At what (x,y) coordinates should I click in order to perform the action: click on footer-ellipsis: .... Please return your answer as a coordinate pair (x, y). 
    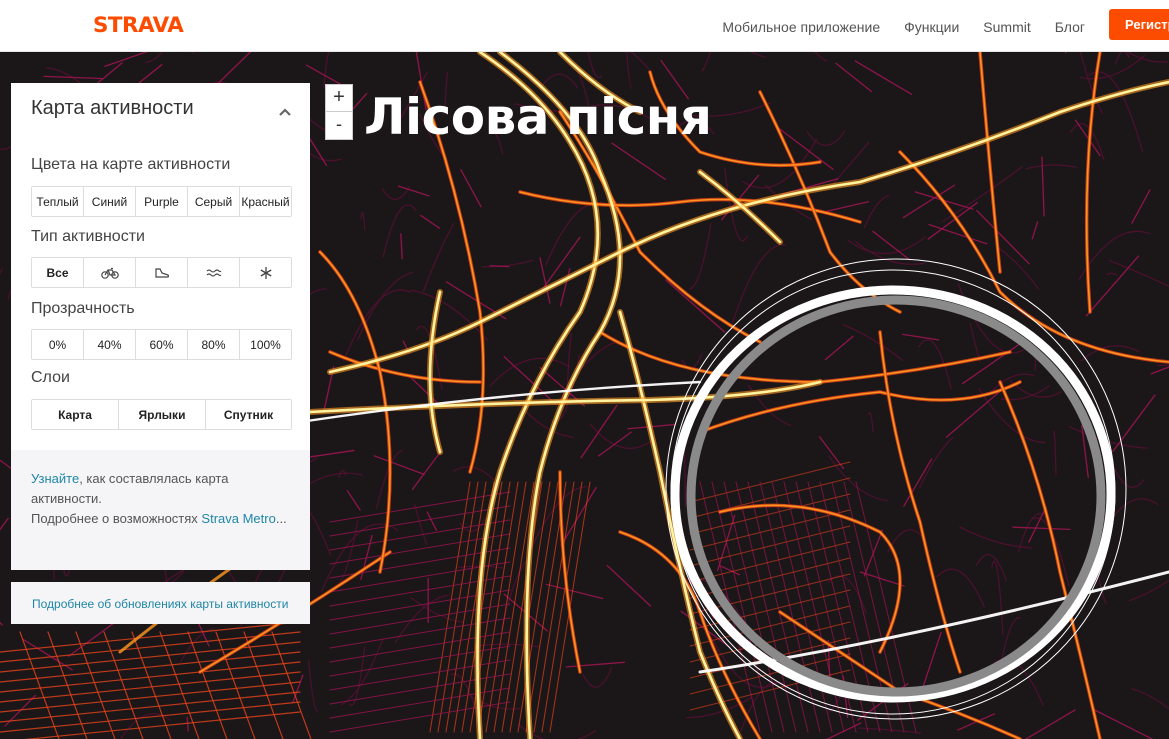
    Looking at the image, I should click on (281, 518).